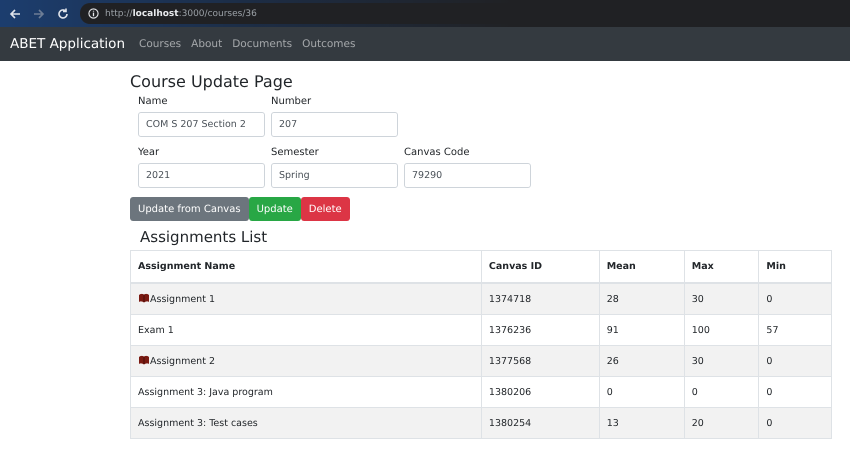 The width and height of the screenshot is (850, 455). I want to click on input-field: Spring, so click(334, 175).